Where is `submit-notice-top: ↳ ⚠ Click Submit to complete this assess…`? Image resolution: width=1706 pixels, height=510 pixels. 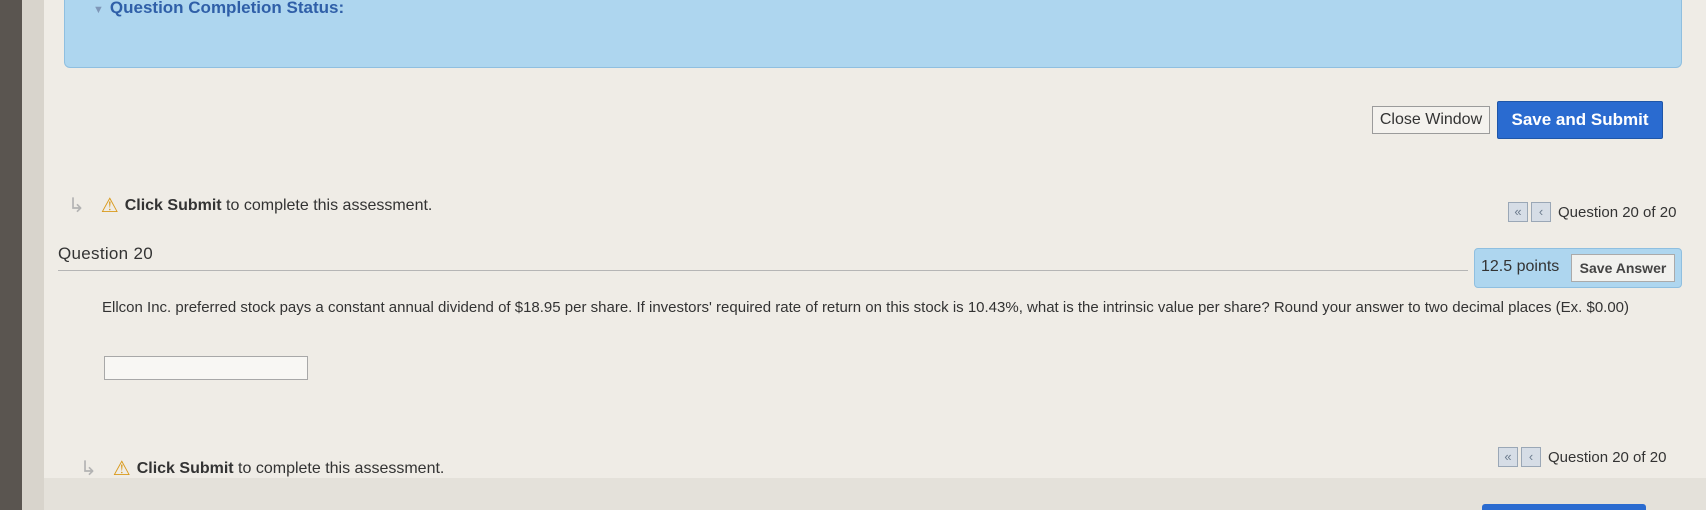 submit-notice-top: ↳ ⚠ Click Submit to complete this assess… is located at coordinates (250, 205).